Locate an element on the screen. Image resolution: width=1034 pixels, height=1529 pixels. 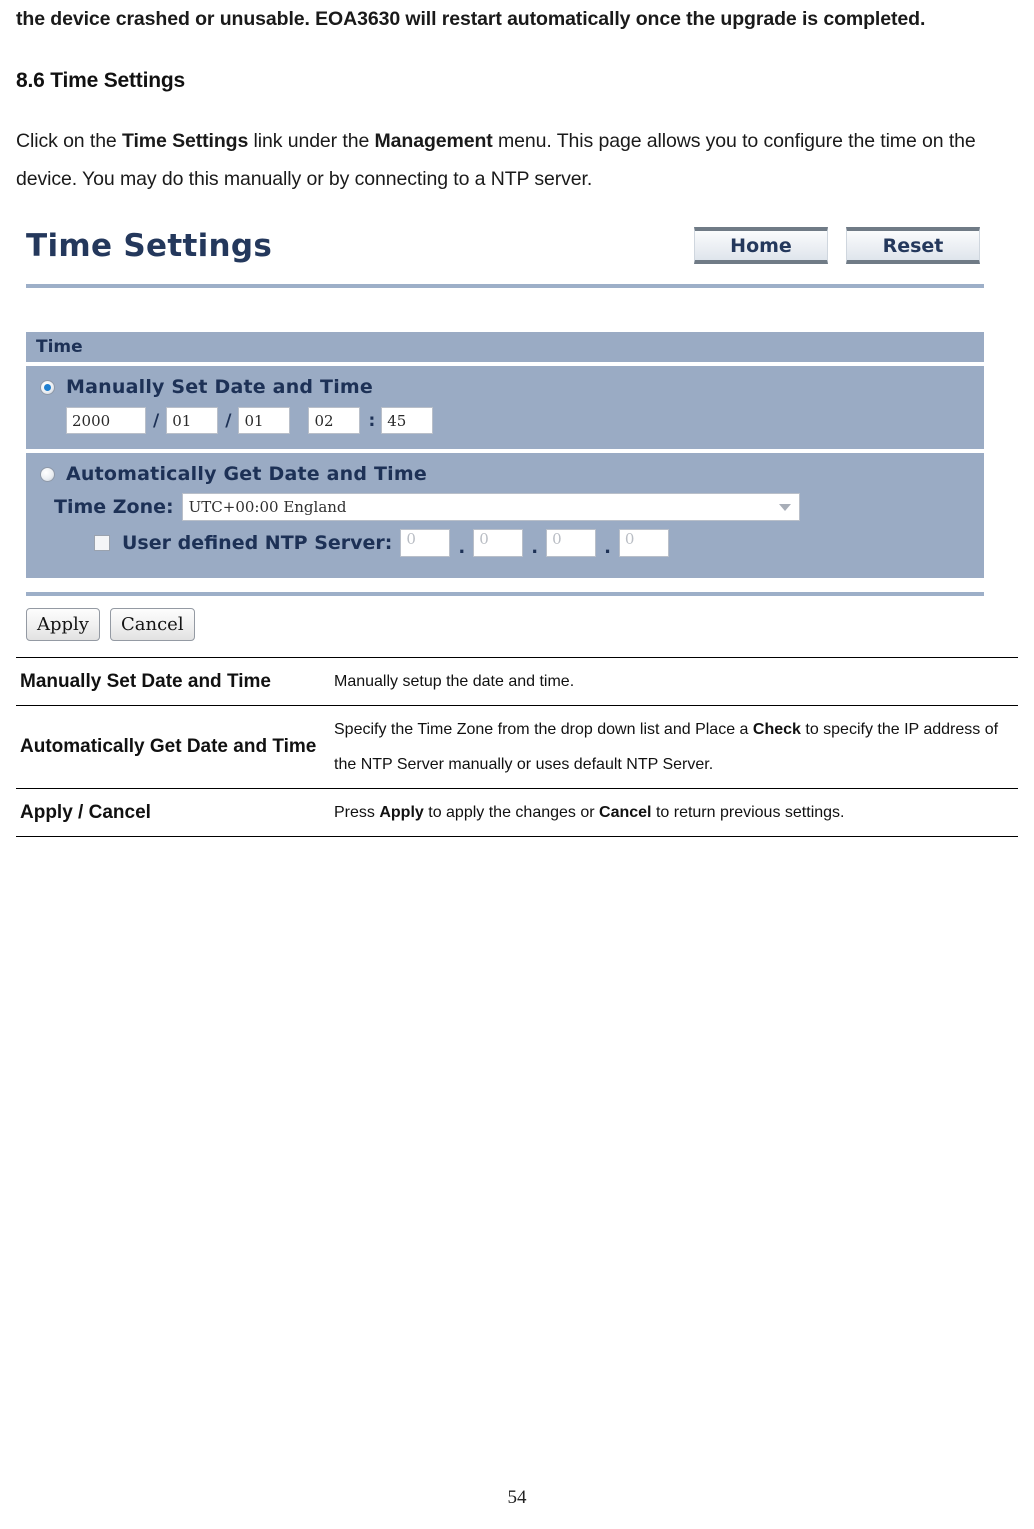
radio-manual-icon is located at coordinates (47, 387).